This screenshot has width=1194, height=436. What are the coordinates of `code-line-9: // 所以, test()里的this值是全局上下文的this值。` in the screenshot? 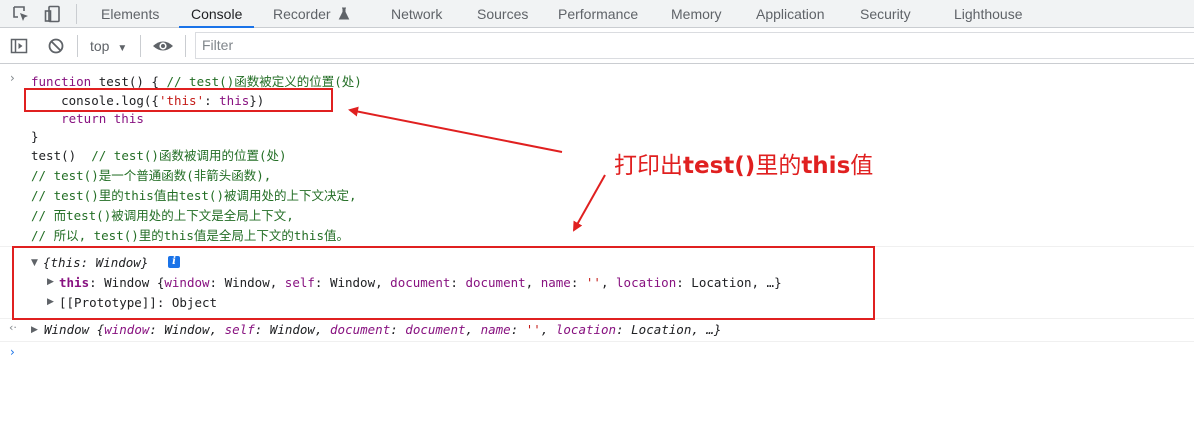 It's located at (190, 235).